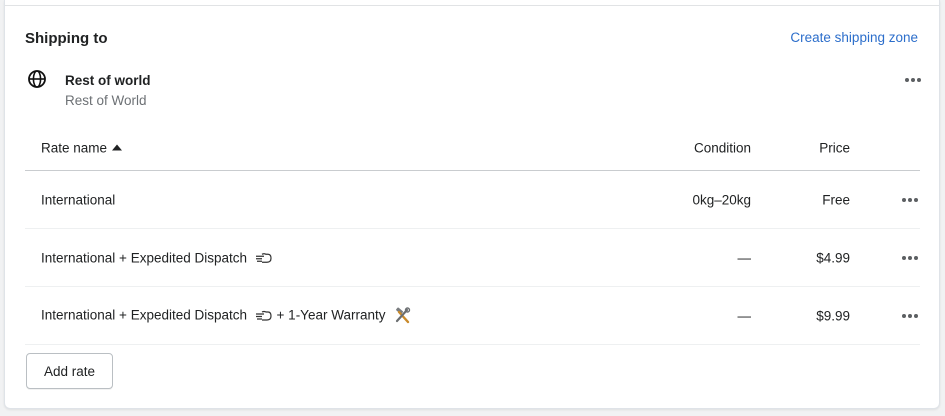 The width and height of the screenshot is (945, 416). Describe the element at coordinates (472, 148) in the screenshot. I see `table-header: Rate name Condition Price` at that location.